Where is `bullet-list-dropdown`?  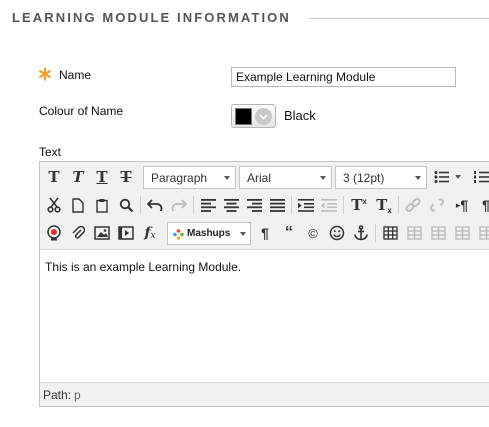 bullet-list-dropdown is located at coordinates (458, 177).